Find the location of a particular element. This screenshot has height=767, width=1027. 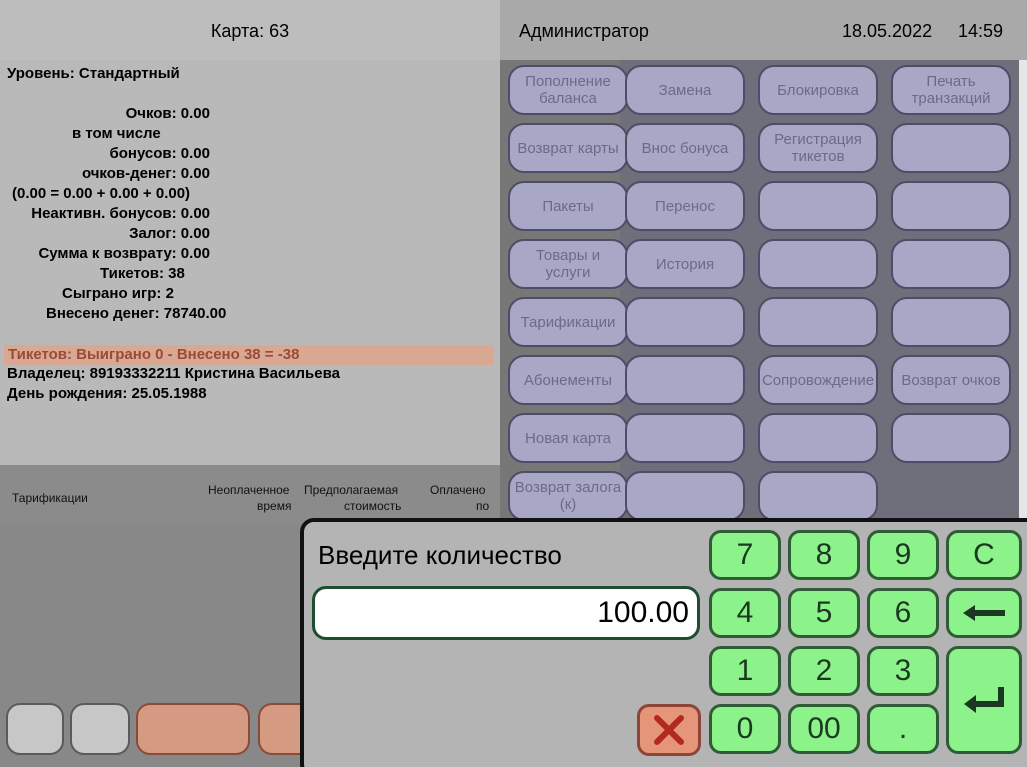

key-4: 4 is located at coordinates (745, 613).